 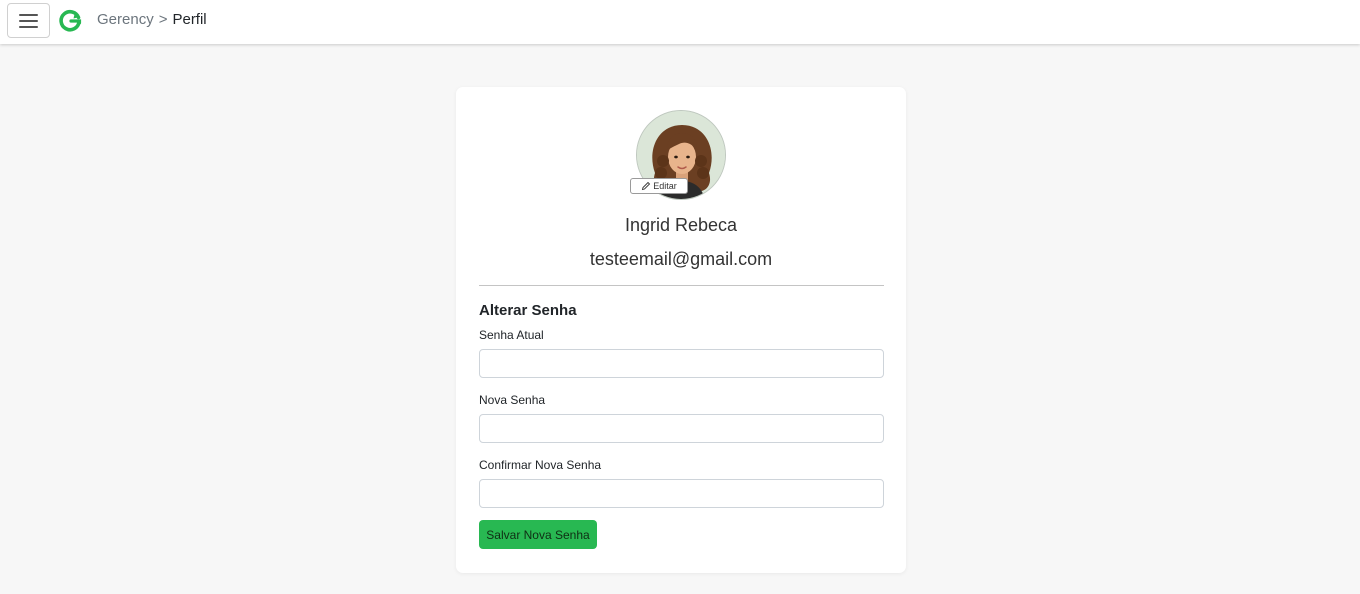 What do you see at coordinates (538, 534) in the screenshot?
I see `save-password-button: Salvar Nova Senha` at bounding box center [538, 534].